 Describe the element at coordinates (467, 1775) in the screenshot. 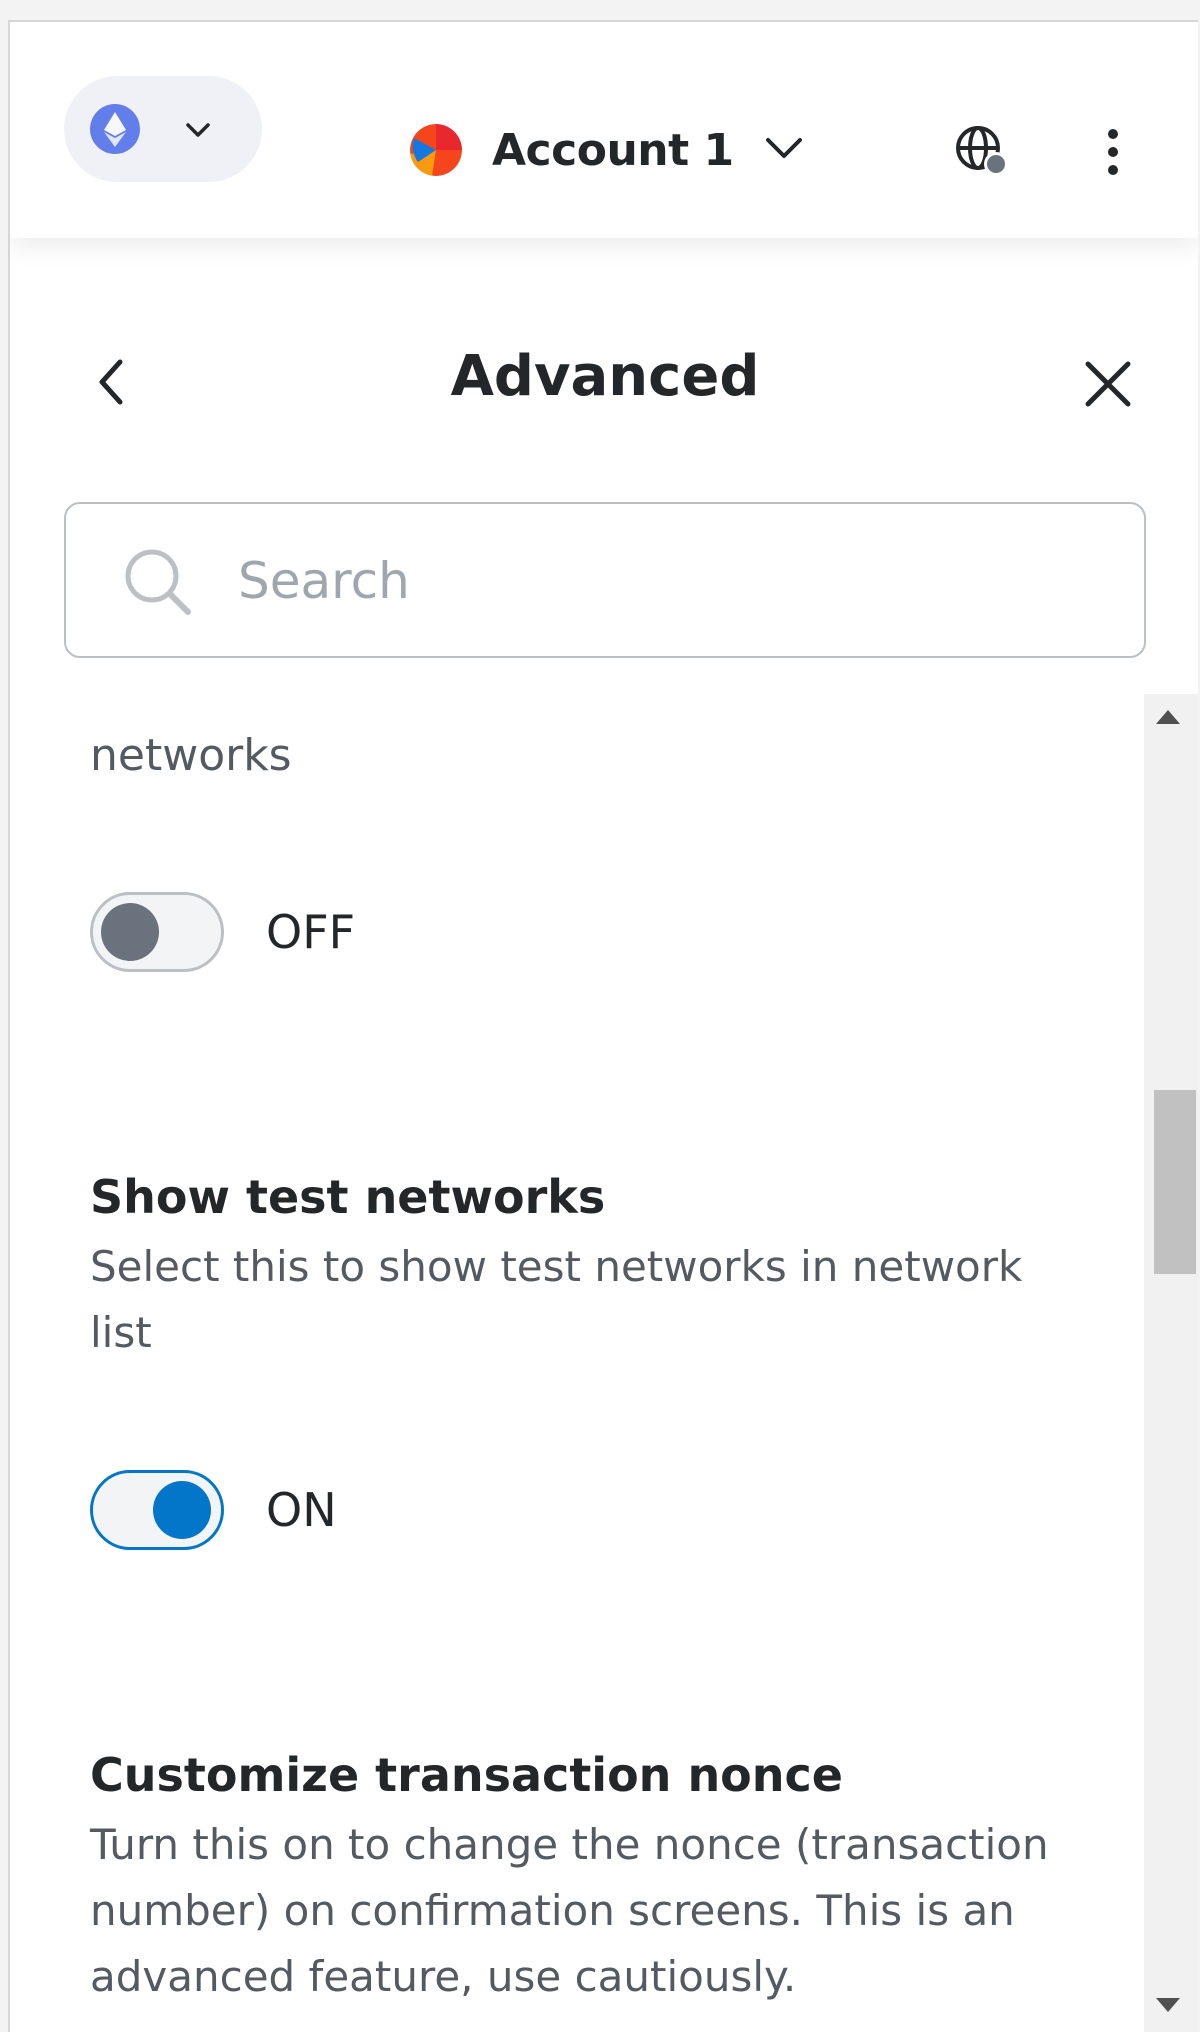

I see `customize-nonce-title: Customize transaction nonce` at that location.